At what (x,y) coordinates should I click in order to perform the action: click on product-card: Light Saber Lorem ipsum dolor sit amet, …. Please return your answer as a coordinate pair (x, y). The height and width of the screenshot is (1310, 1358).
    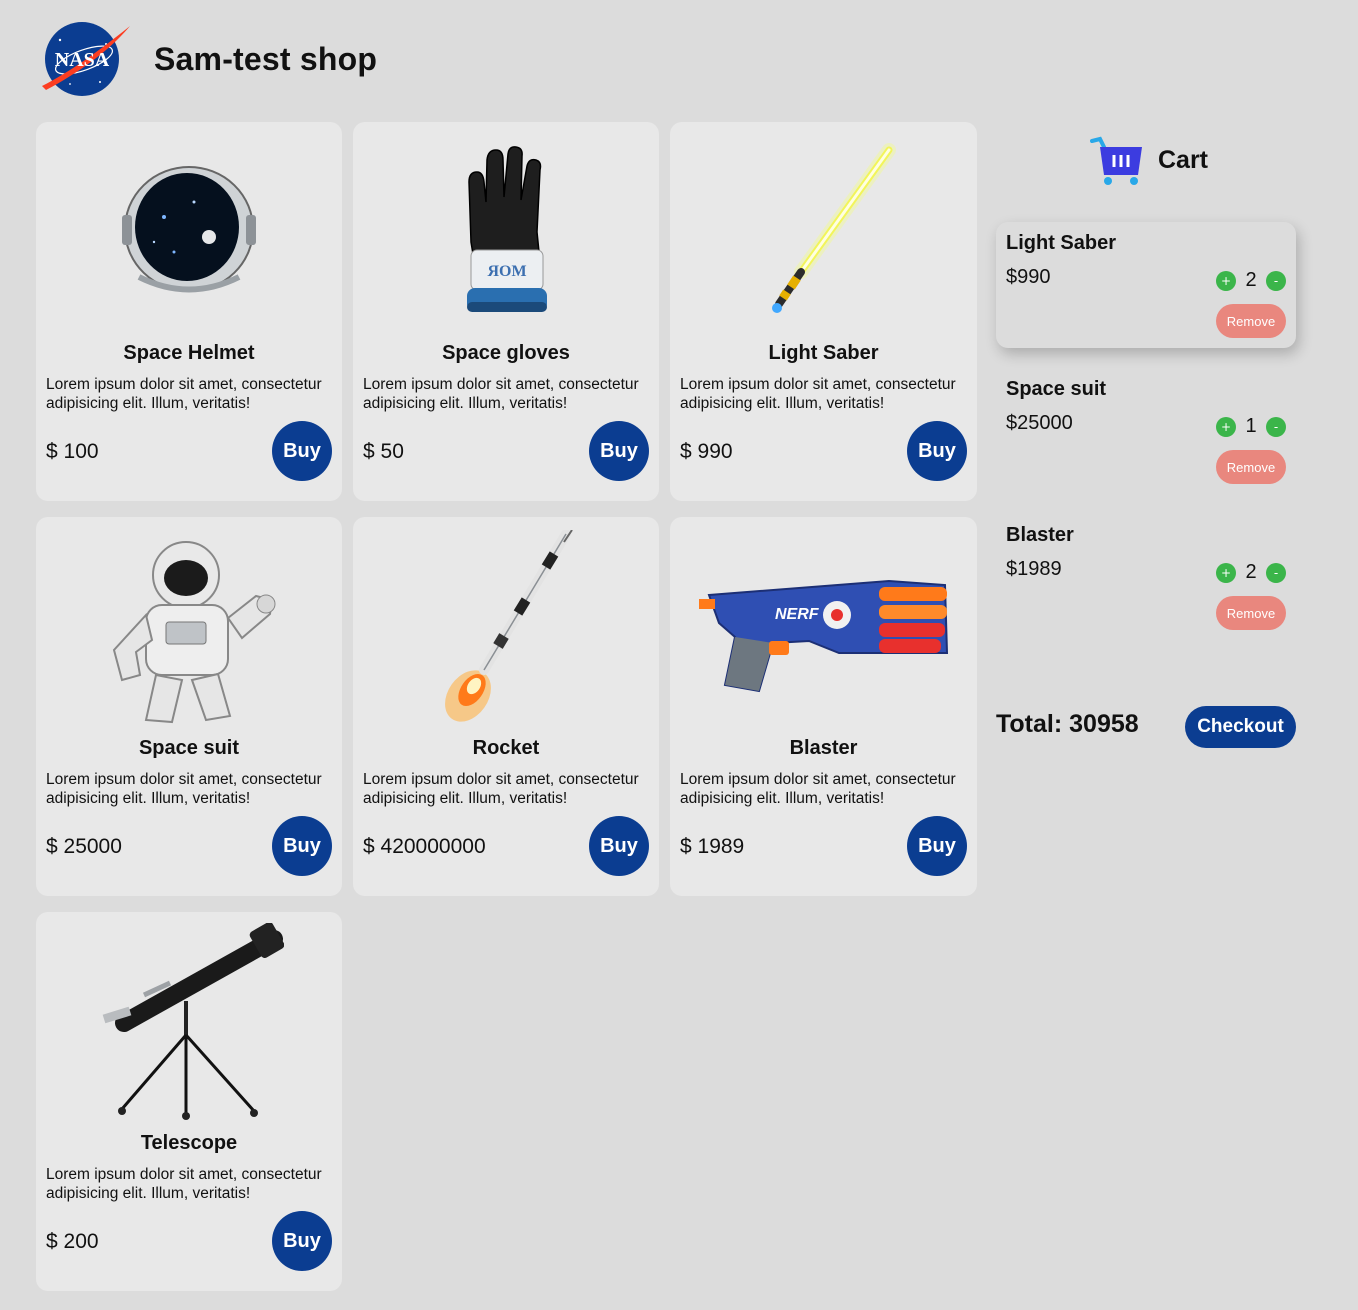
    Looking at the image, I should click on (823, 311).